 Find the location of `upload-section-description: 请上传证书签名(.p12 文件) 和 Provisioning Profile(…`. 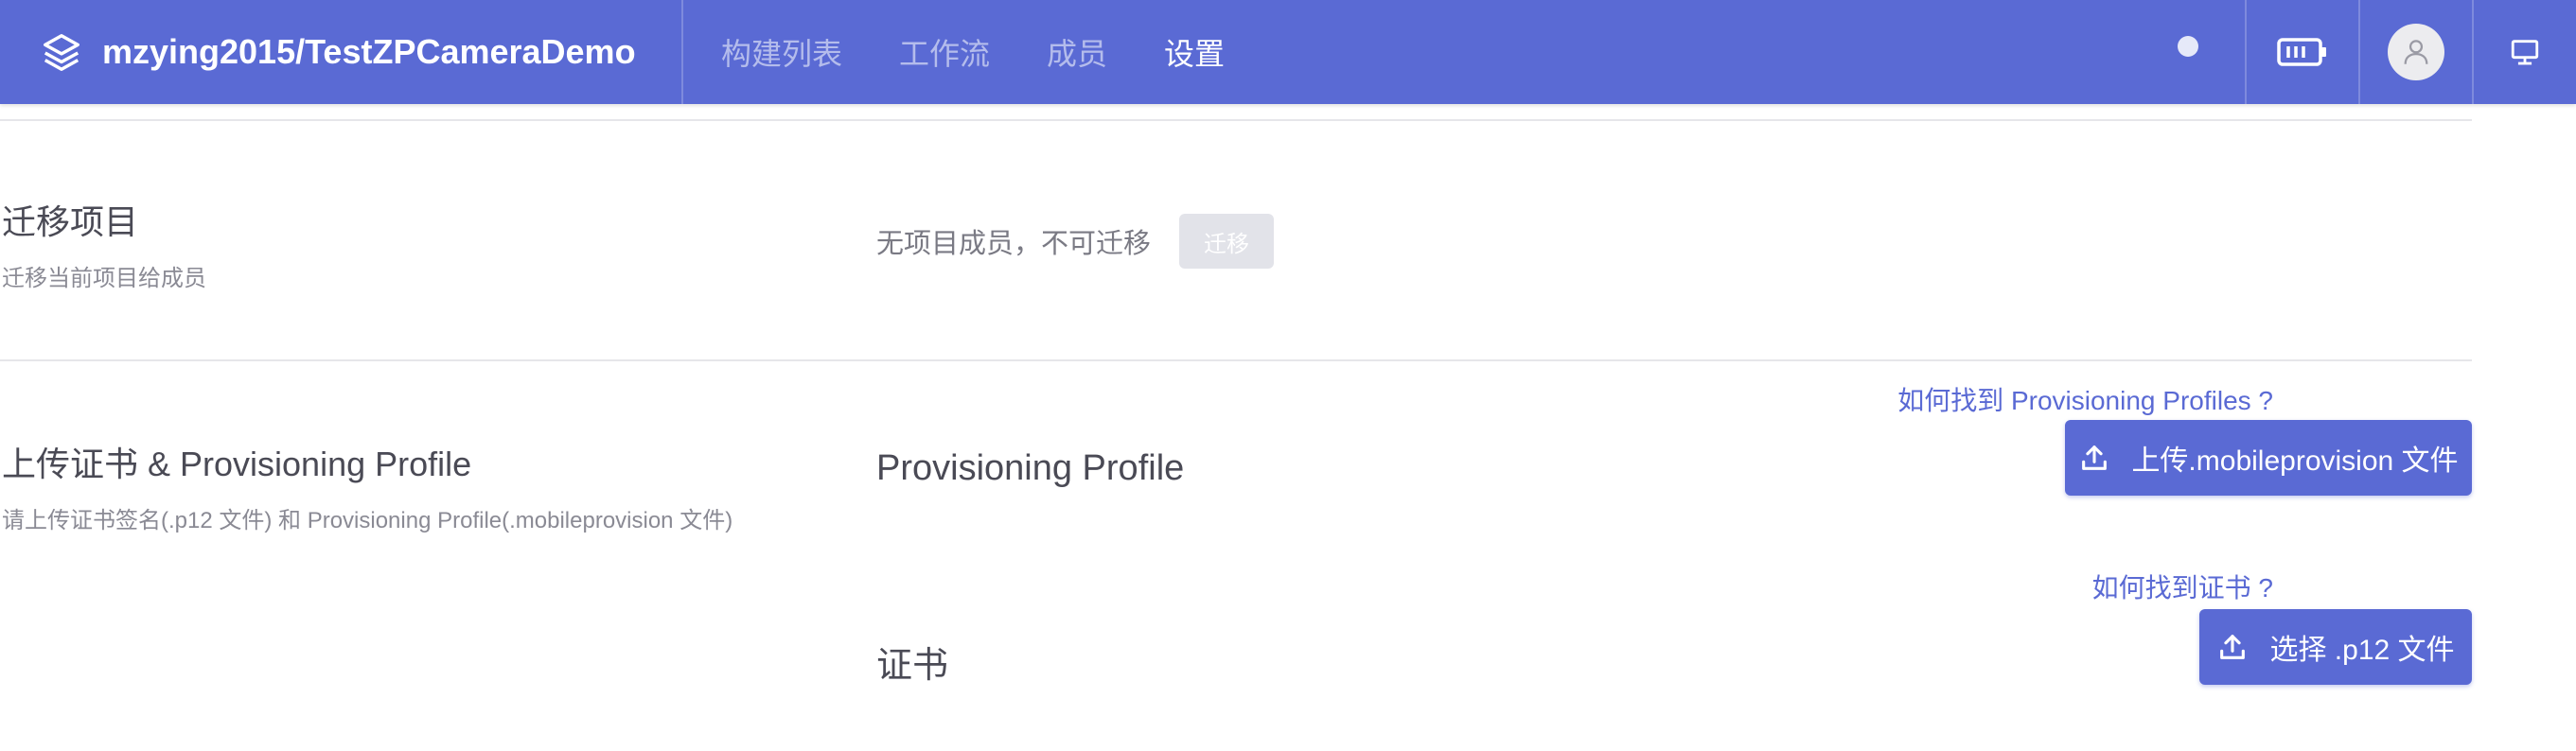

upload-section-description: 请上传证书签名(.p12 文件) 和 Provisioning Profile(… is located at coordinates (367, 520).